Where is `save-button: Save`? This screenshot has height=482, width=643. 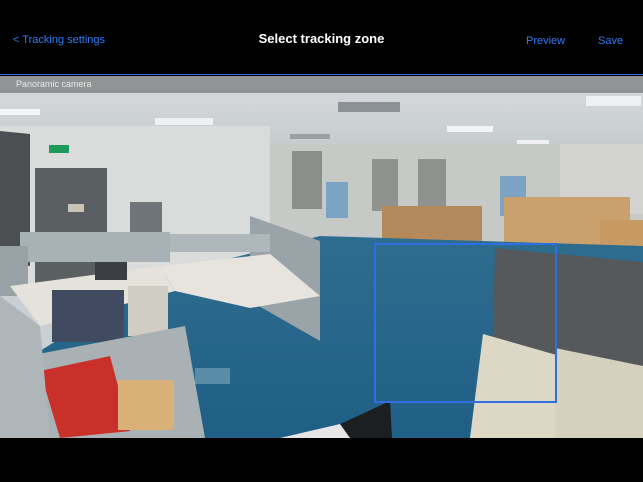
save-button: Save is located at coordinates (610, 41).